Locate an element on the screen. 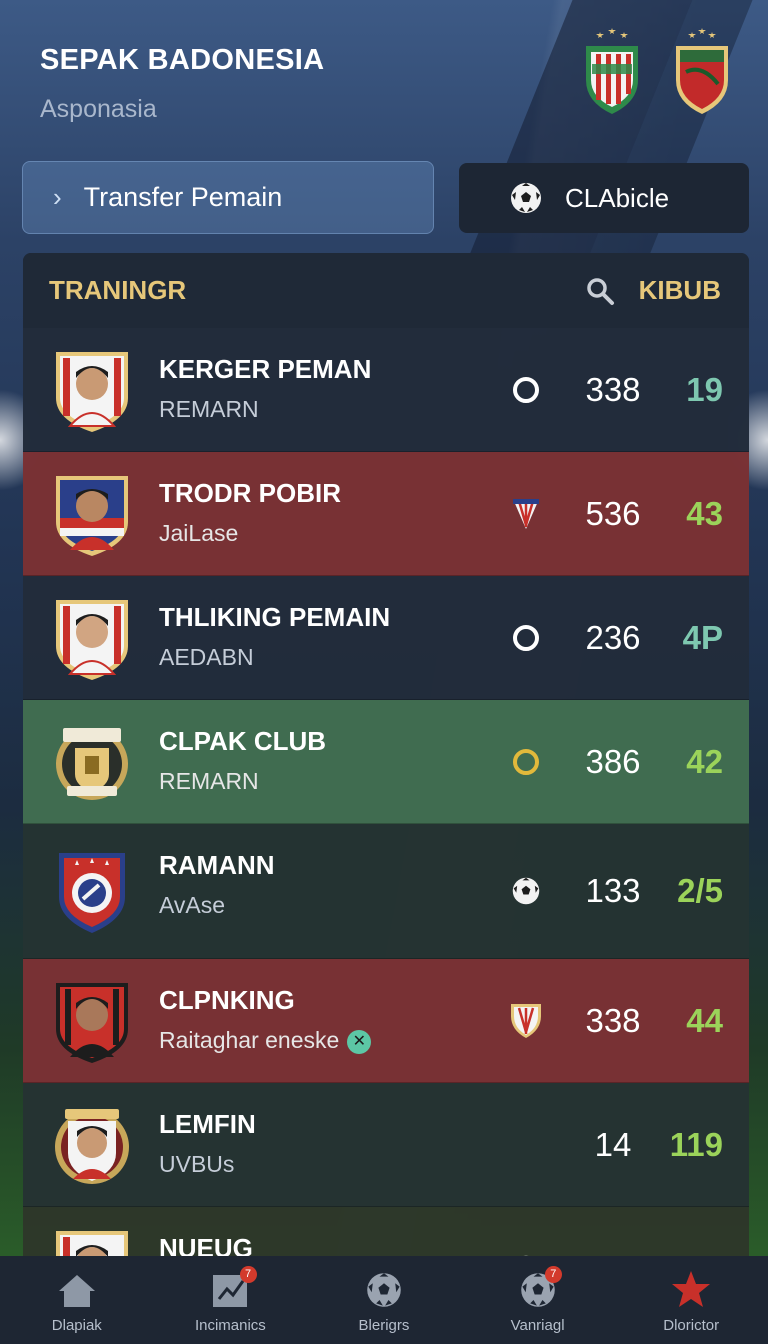  player-score: 119 is located at coordinates (696, 1144).